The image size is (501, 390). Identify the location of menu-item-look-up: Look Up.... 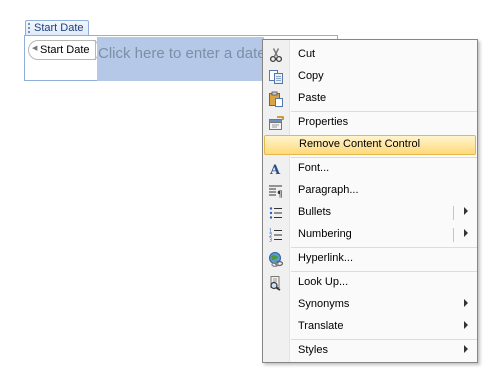
(370, 283).